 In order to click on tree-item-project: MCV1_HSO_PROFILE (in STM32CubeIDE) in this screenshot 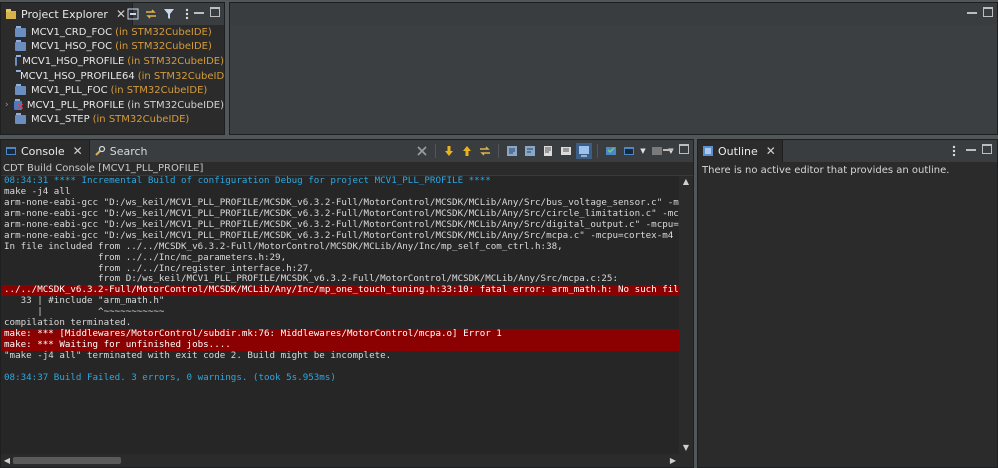, I will do `click(112, 61)`.